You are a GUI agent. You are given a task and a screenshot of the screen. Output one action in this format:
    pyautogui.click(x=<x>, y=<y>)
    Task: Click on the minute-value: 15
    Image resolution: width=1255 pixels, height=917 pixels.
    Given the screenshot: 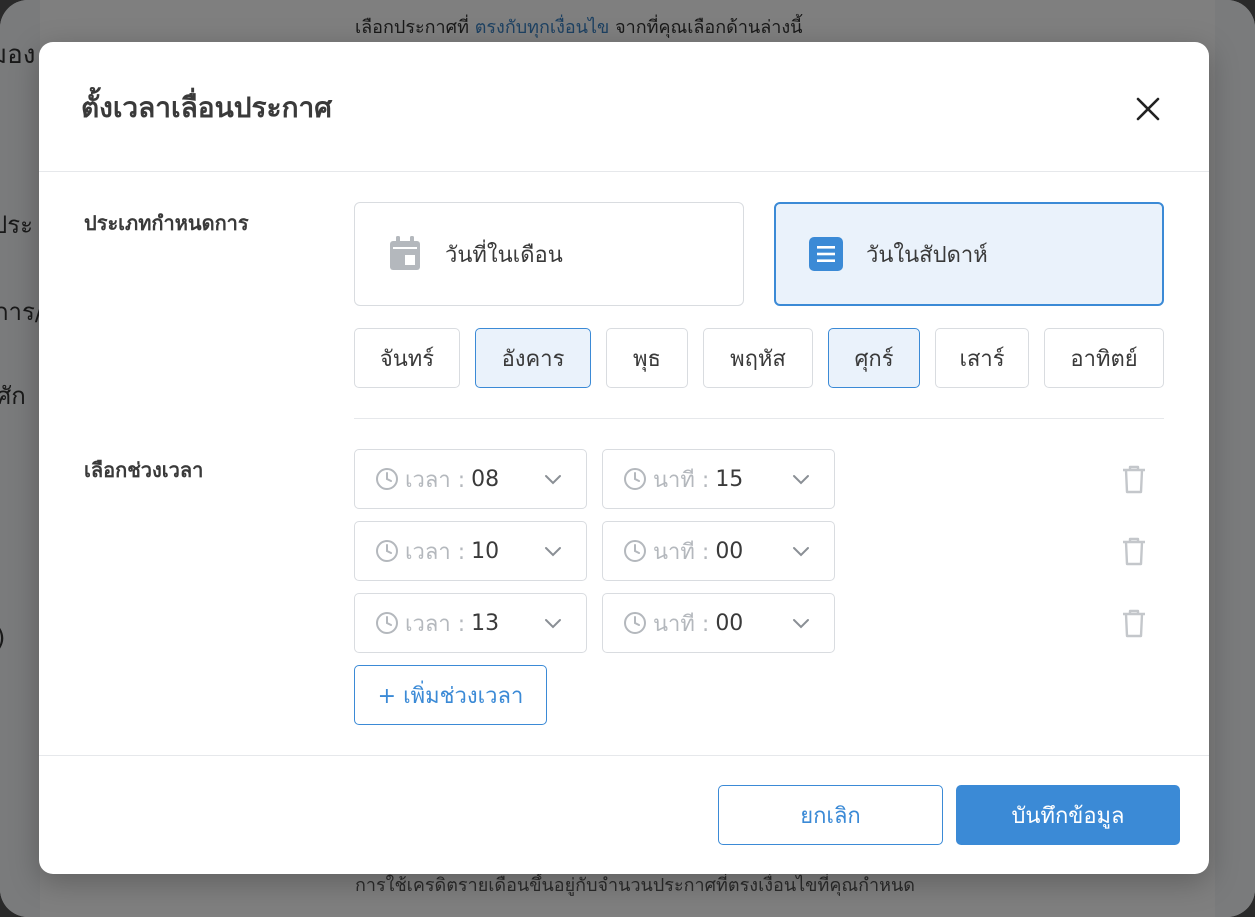 What is the action you would take?
    pyautogui.click(x=729, y=479)
    